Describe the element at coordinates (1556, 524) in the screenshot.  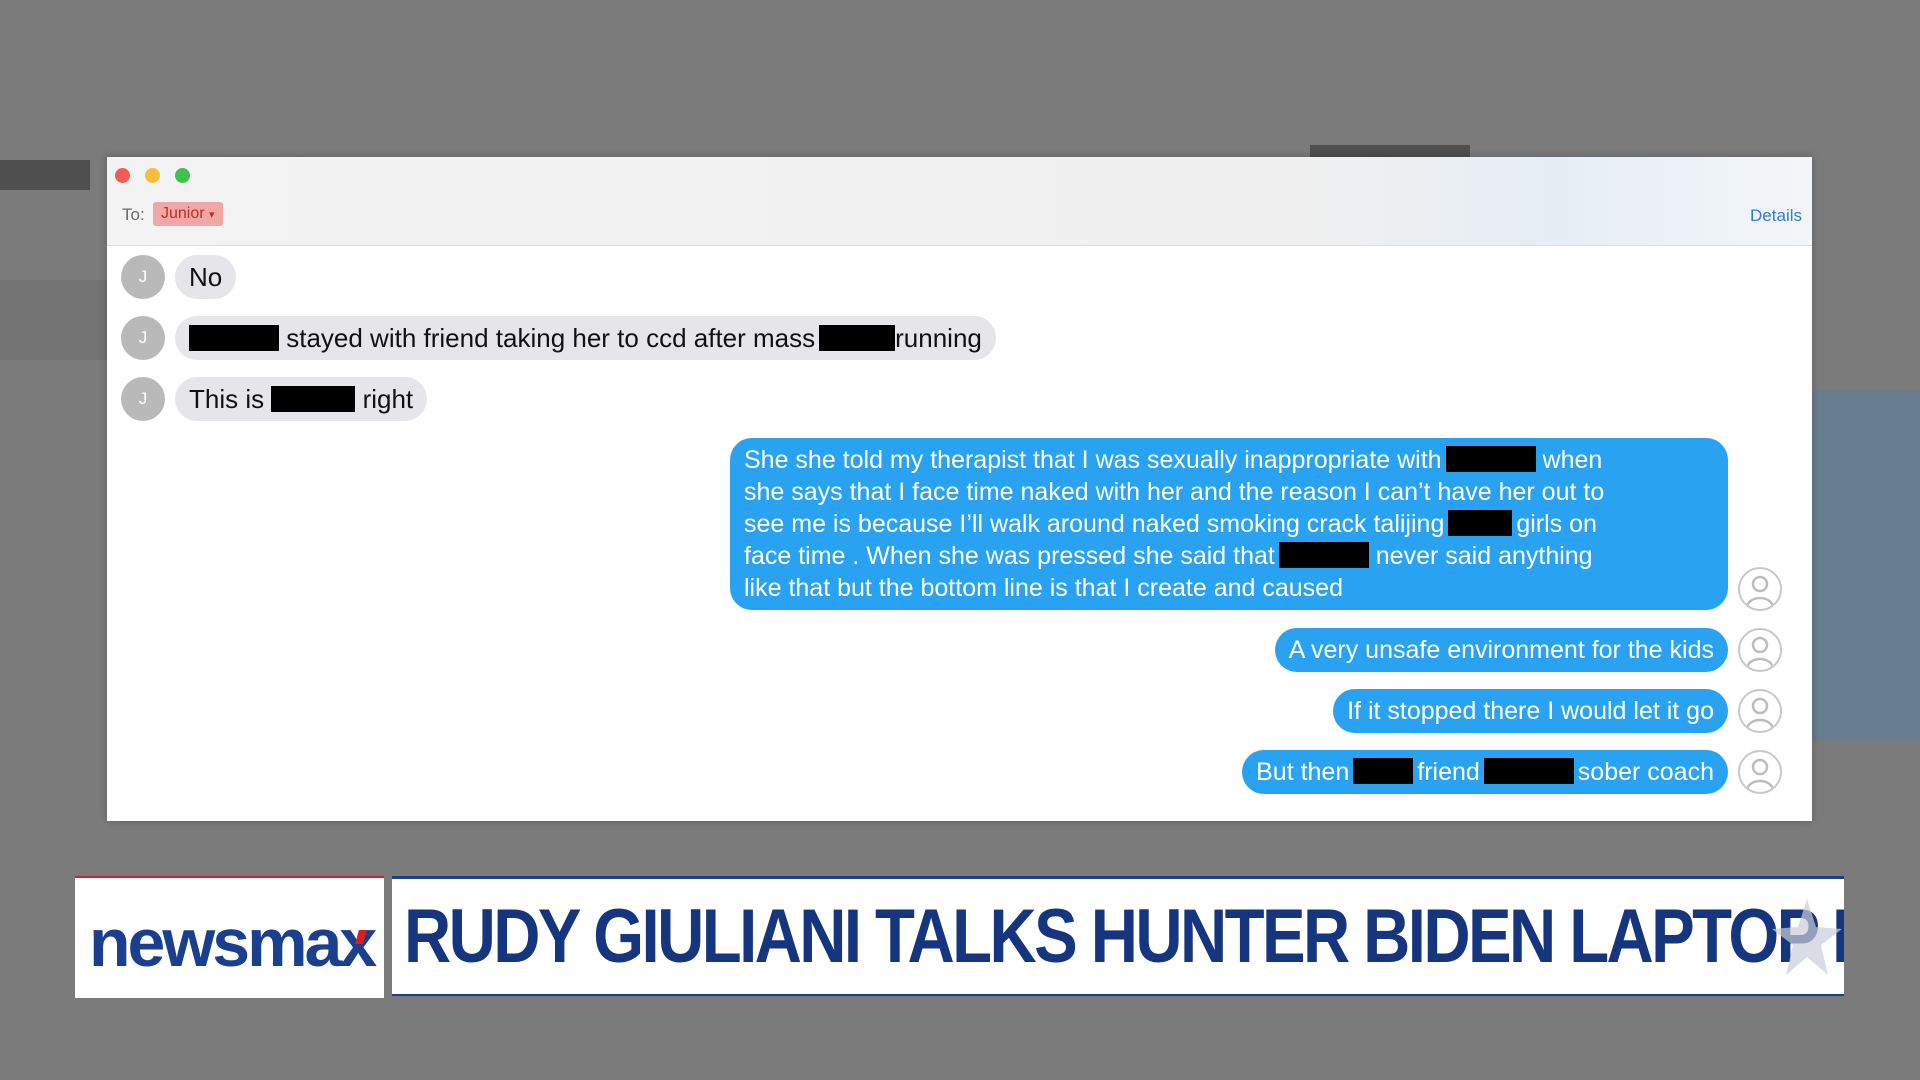
I see `message-text: girls on` at that location.